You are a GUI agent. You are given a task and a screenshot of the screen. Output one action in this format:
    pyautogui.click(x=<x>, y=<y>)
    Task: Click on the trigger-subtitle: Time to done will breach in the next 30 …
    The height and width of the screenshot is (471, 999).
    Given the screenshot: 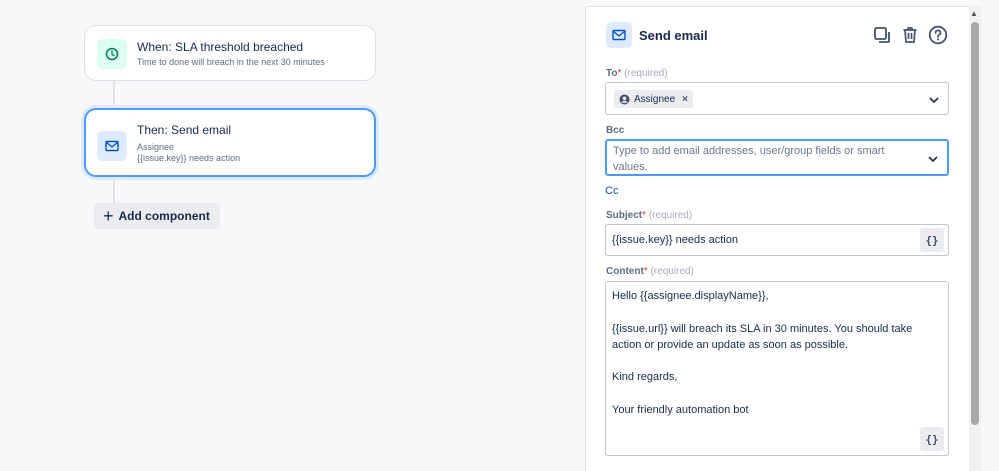 What is the action you would take?
    pyautogui.click(x=231, y=62)
    